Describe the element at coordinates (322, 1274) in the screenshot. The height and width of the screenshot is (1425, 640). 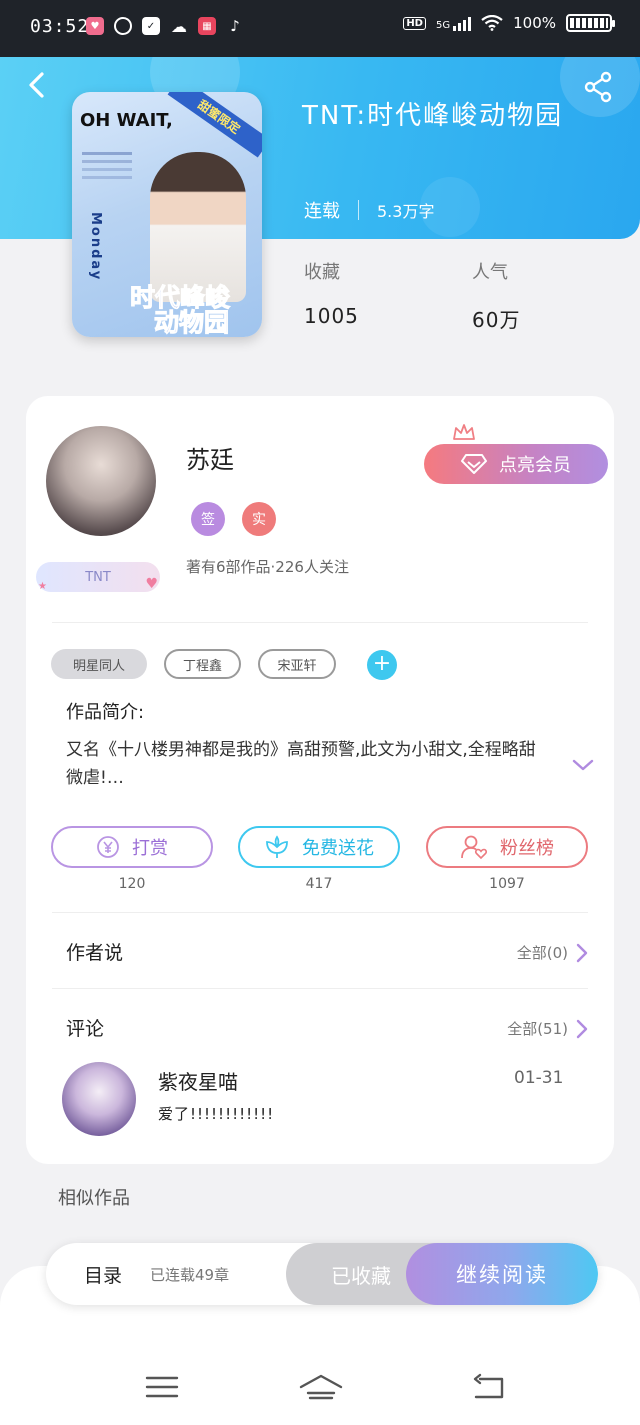
I see `bottom-action-bar: 目录 已连载49章 已收藏 继续阅读` at that location.